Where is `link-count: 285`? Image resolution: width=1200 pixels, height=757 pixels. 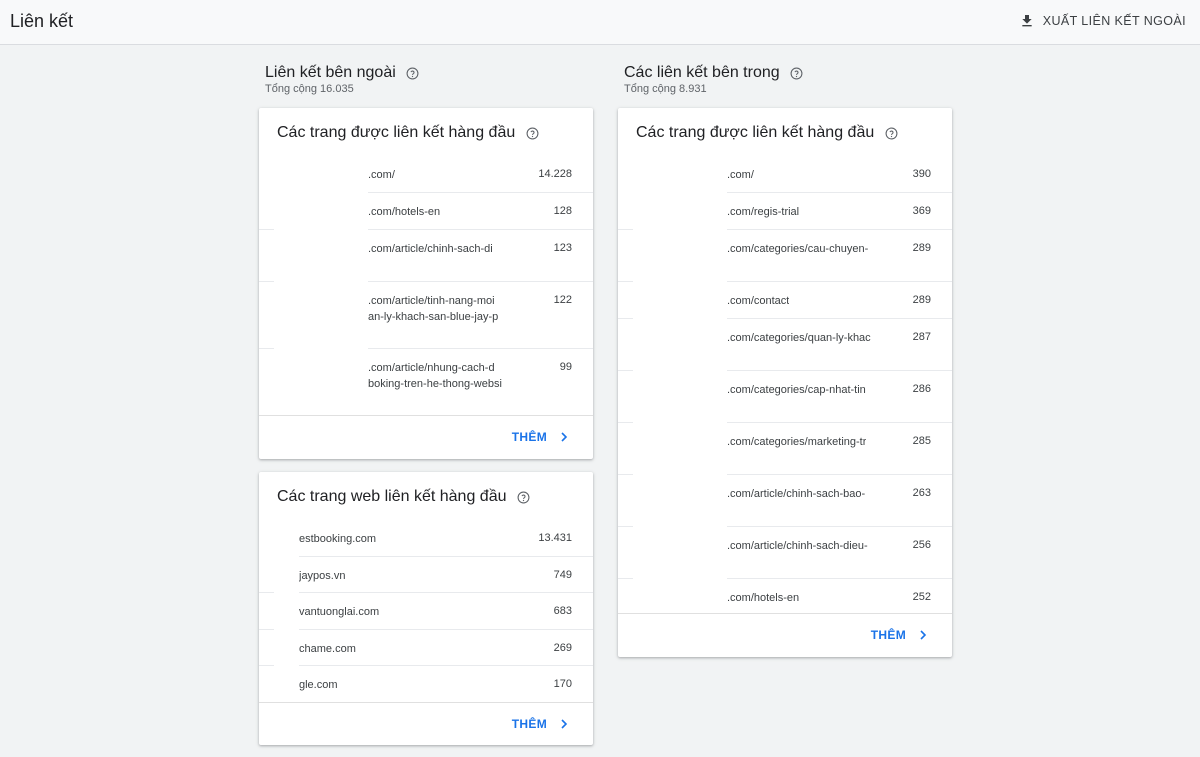
link-count: 285 is located at coordinates (921, 441).